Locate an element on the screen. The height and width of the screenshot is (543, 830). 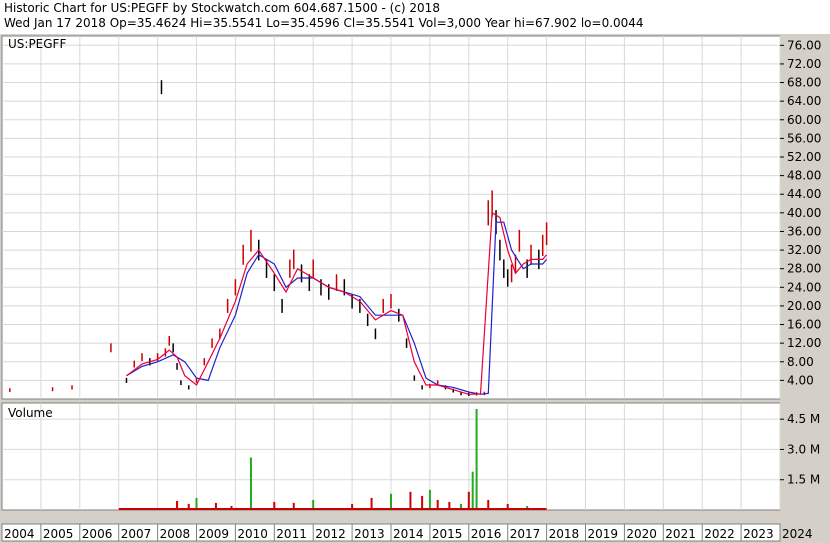
x-tick-label: 2008 is located at coordinates (175, 534).